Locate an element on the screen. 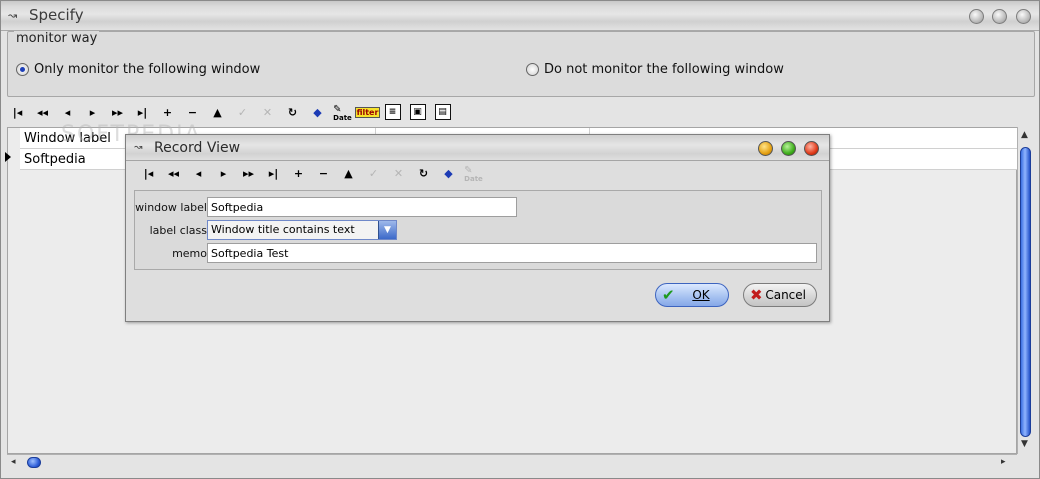  radio-do-not-monitor: Do not monitor the following window is located at coordinates (655, 69).